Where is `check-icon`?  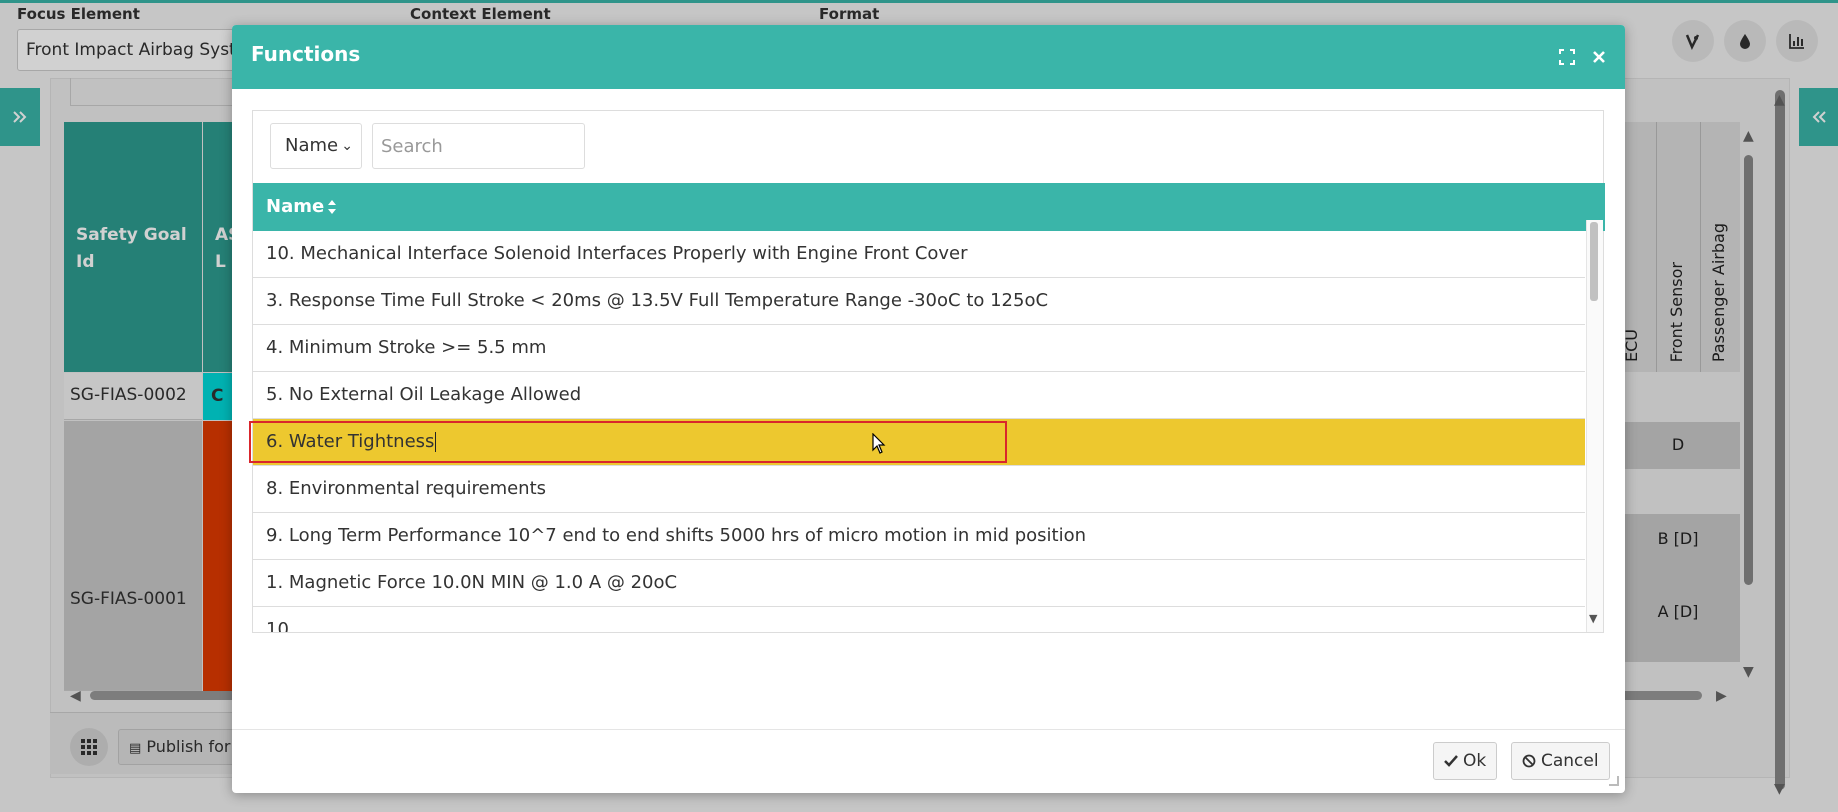 check-icon is located at coordinates (1451, 761).